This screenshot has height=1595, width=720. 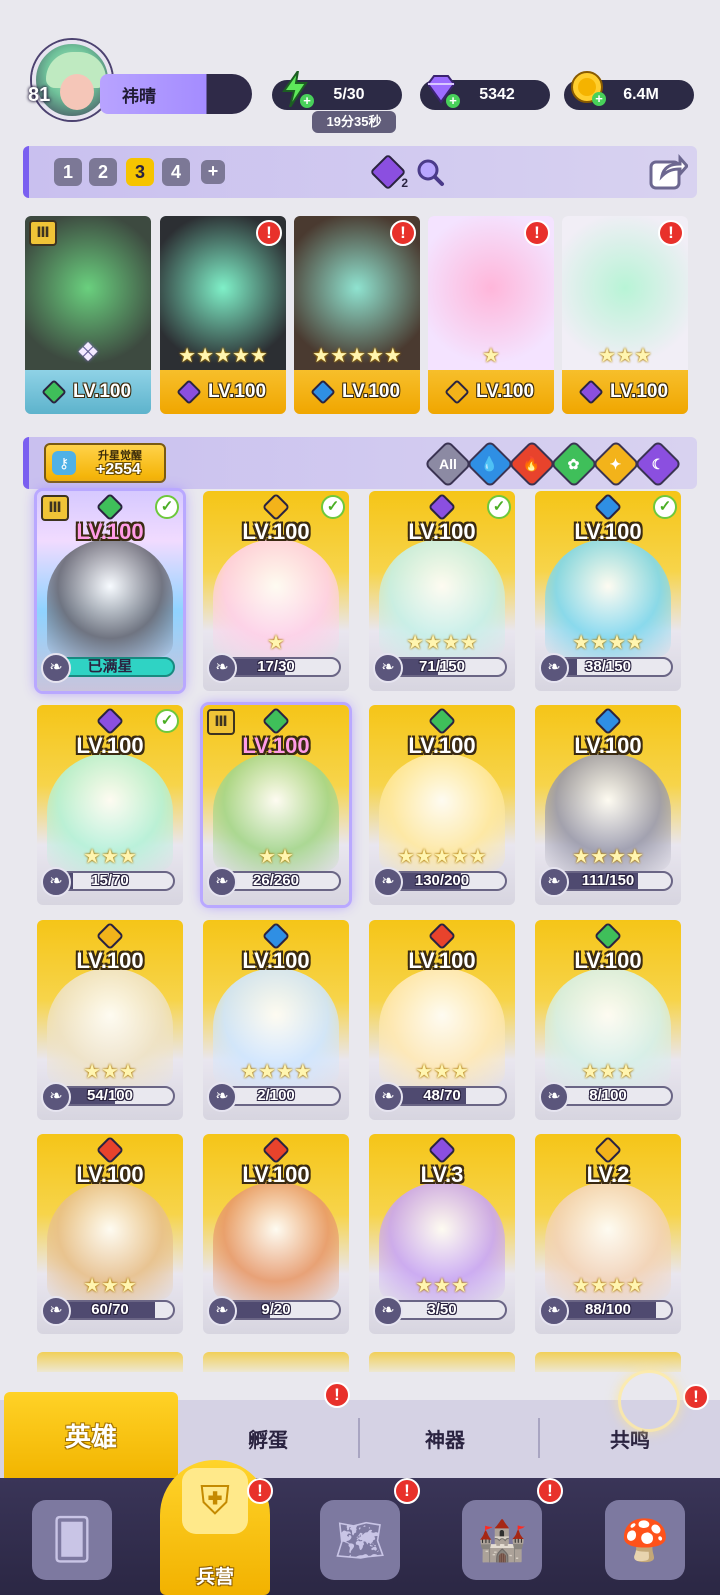 I want to click on energy-icon: +, so click(x=296, y=89).